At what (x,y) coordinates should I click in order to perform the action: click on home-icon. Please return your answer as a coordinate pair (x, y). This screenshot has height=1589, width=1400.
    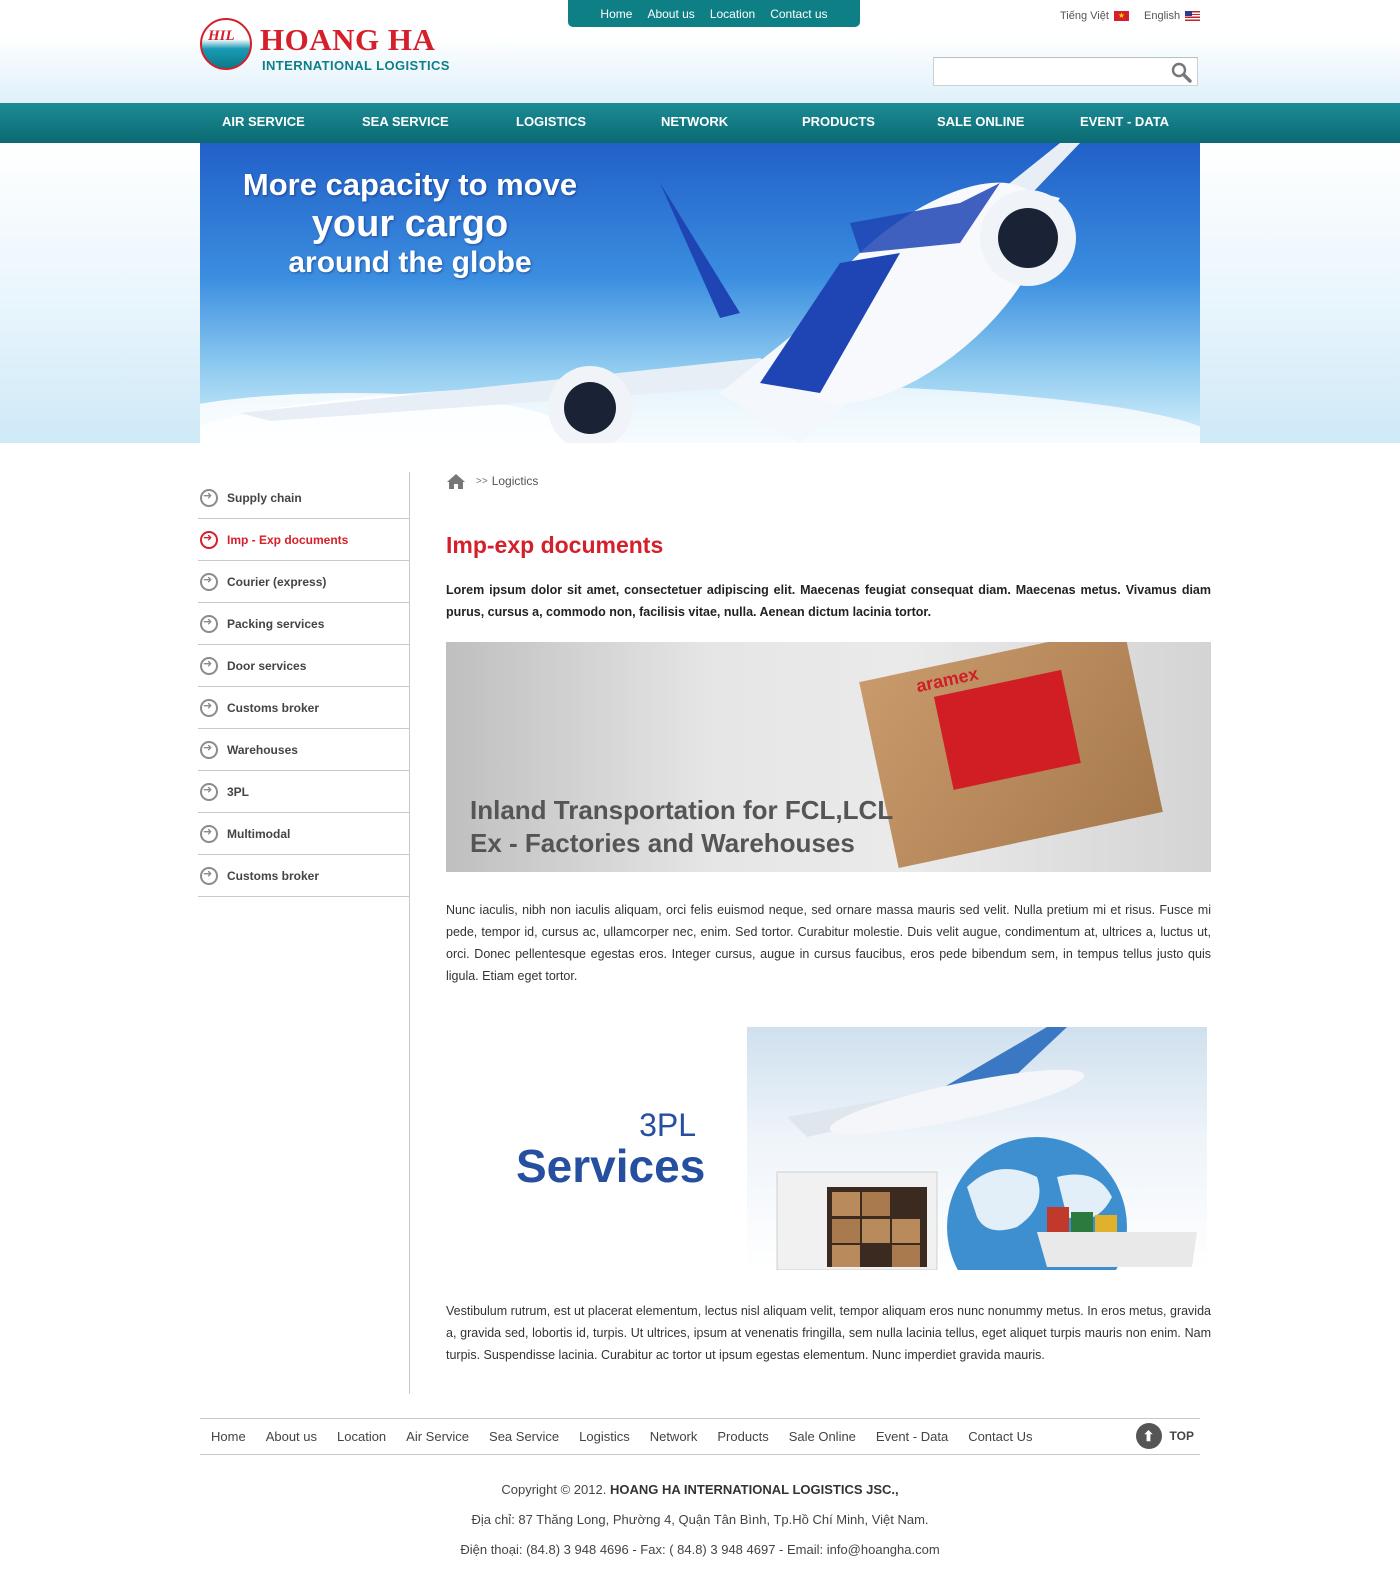
    Looking at the image, I should click on (456, 481).